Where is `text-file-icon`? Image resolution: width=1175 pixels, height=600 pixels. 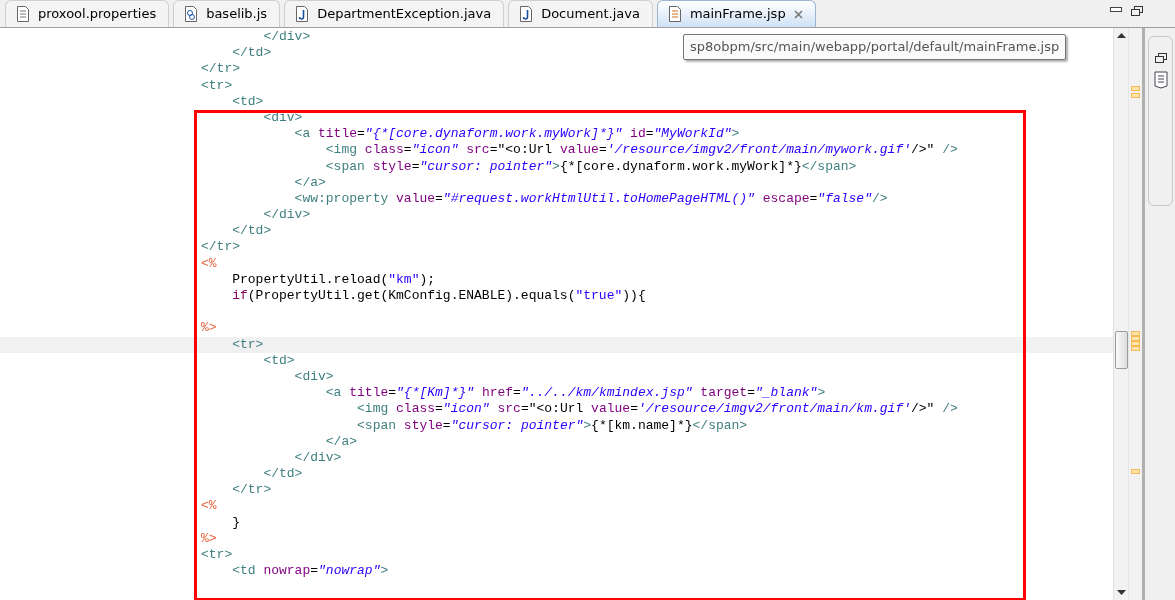 text-file-icon is located at coordinates (23, 14).